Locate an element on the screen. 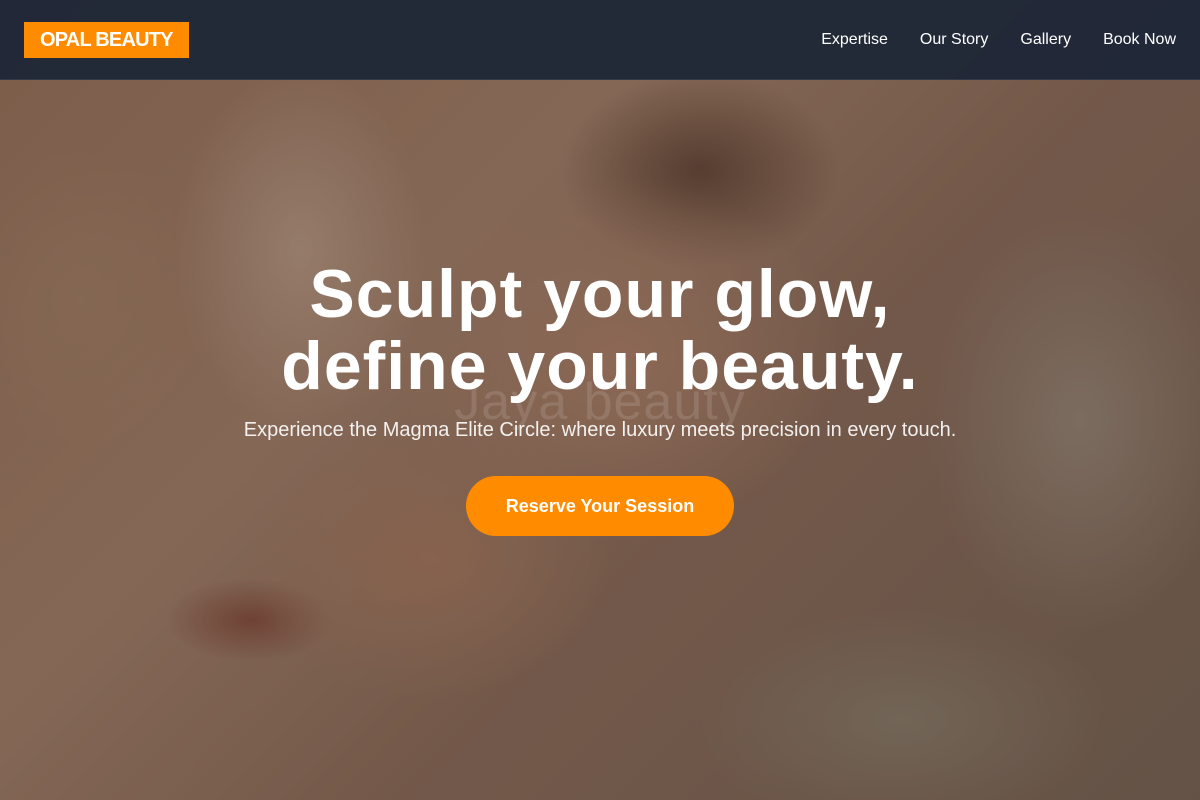  reserve-session-button: Reserve Your Session is located at coordinates (600, 506).